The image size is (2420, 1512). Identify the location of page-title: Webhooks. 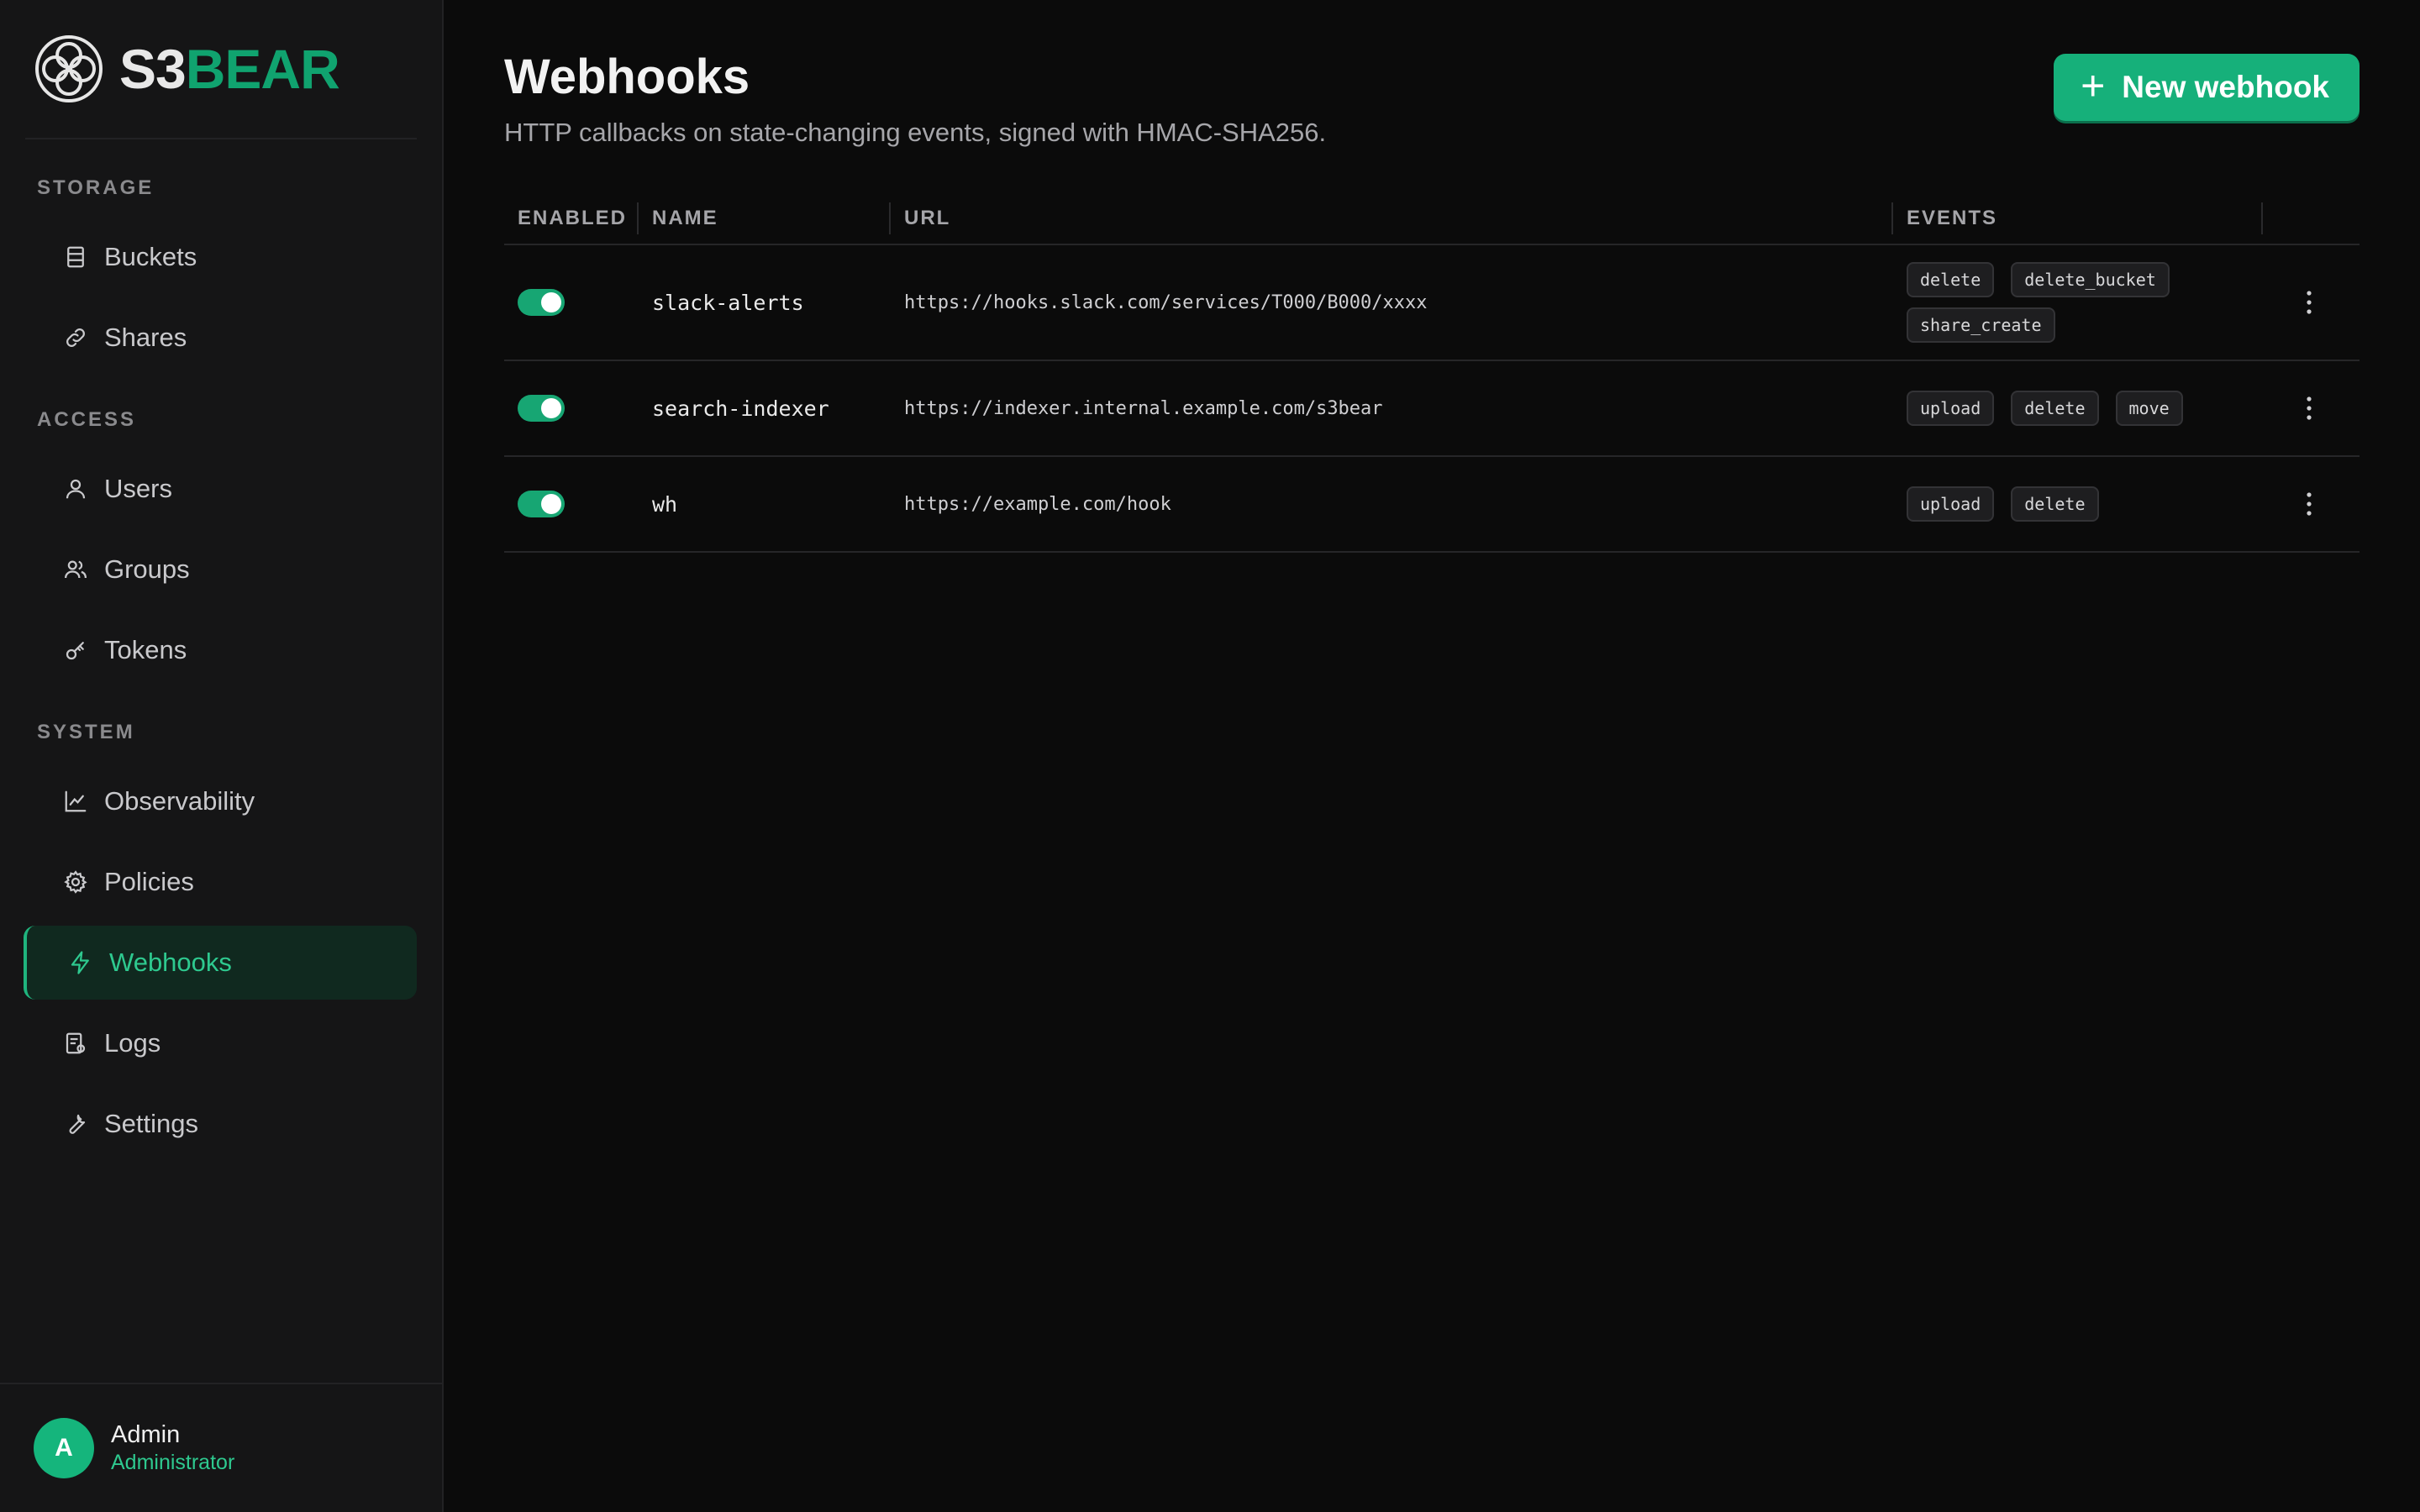
(627, 77).